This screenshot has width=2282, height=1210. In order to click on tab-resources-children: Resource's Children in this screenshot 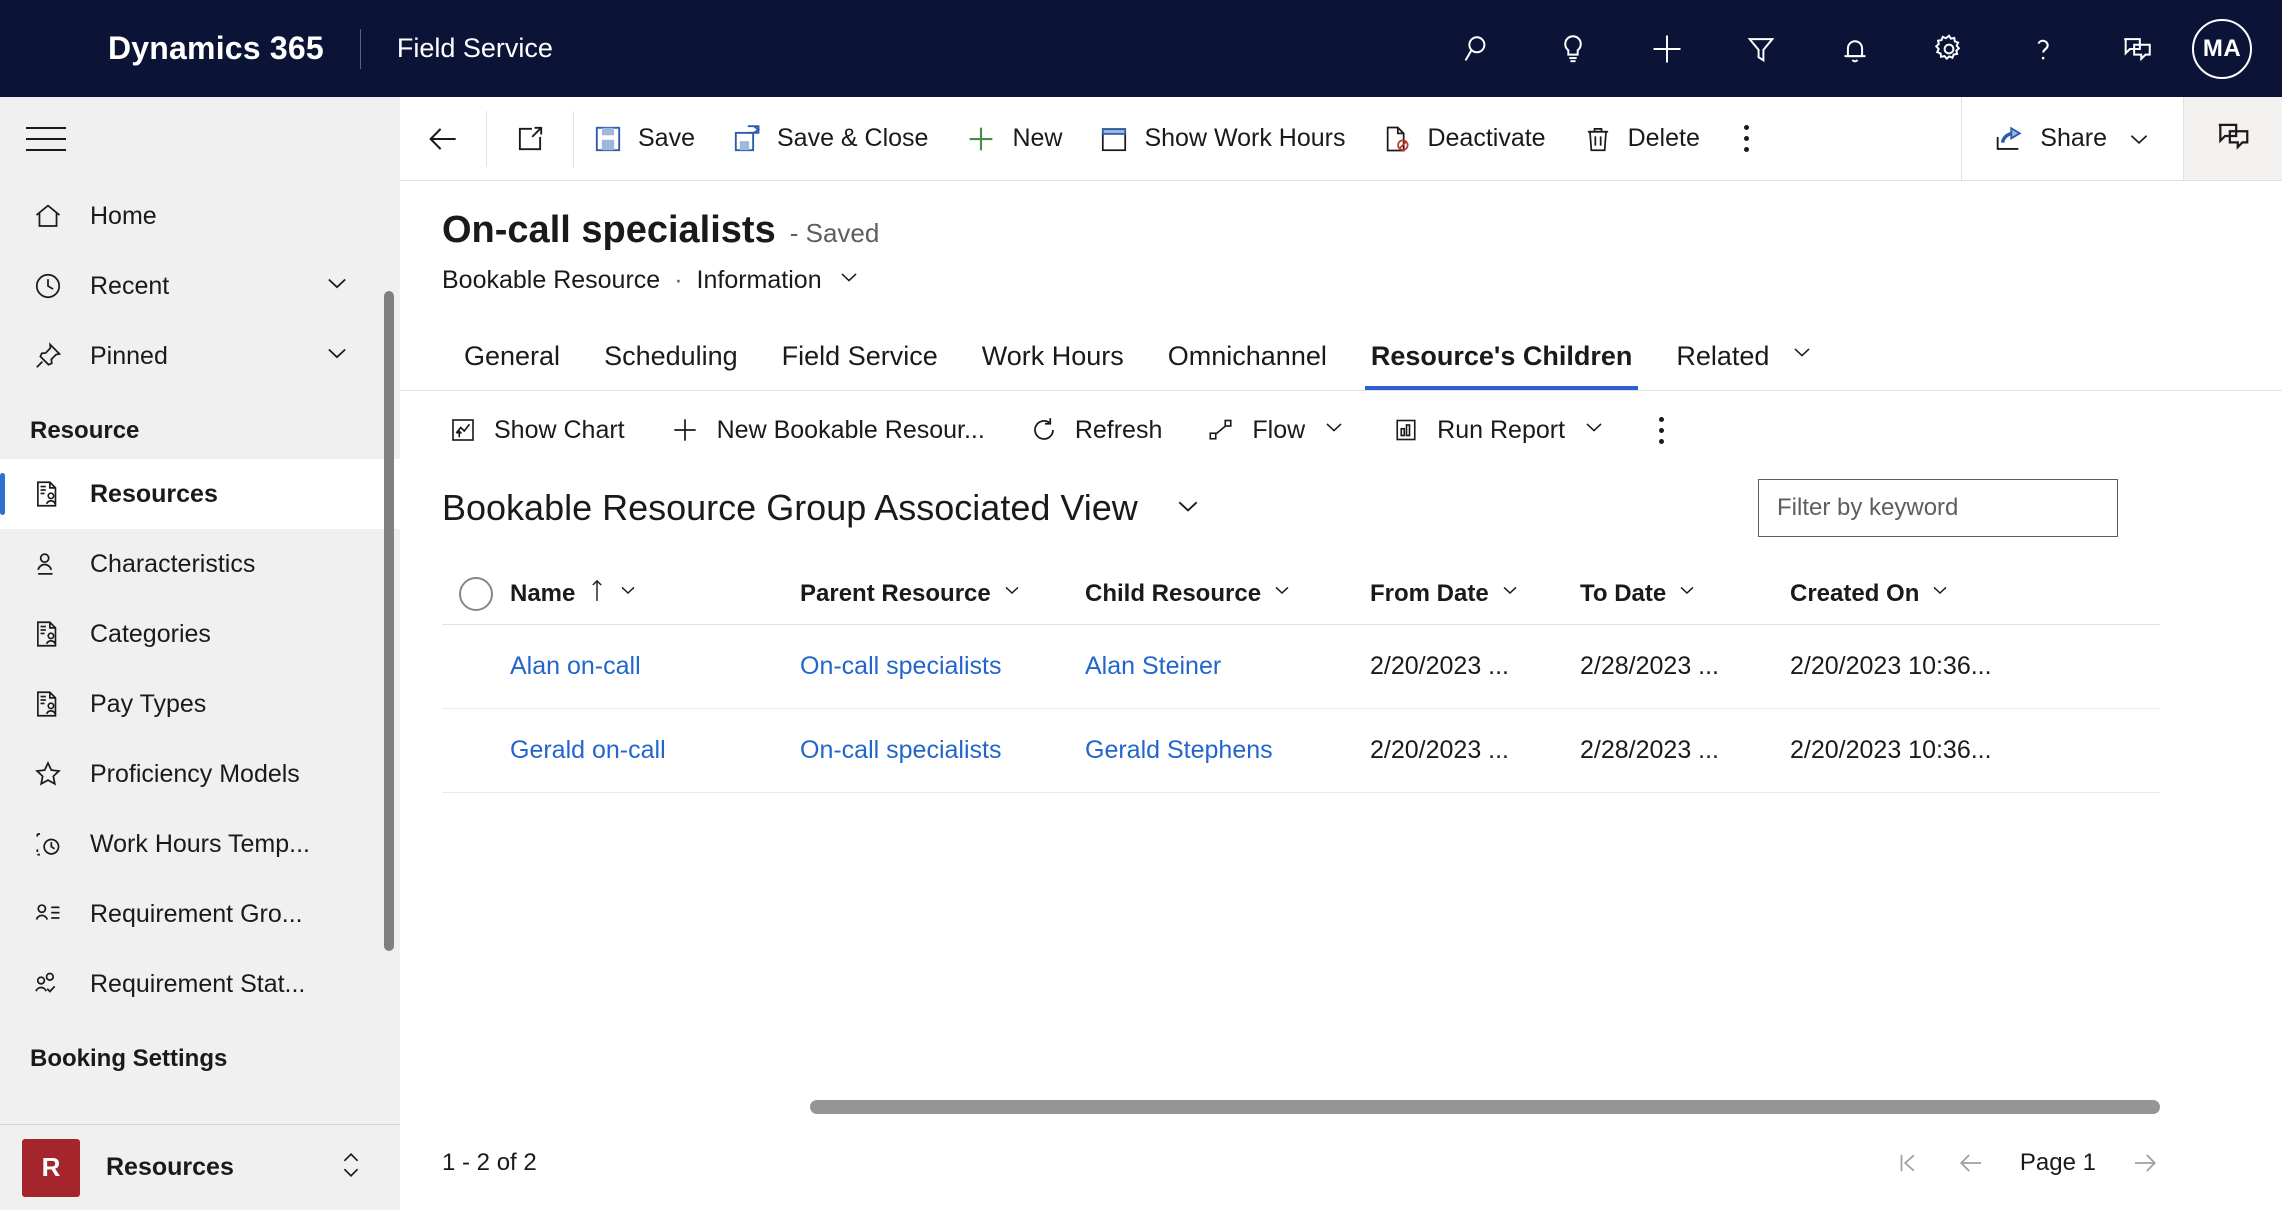, I will do `click(1502, 365)`.